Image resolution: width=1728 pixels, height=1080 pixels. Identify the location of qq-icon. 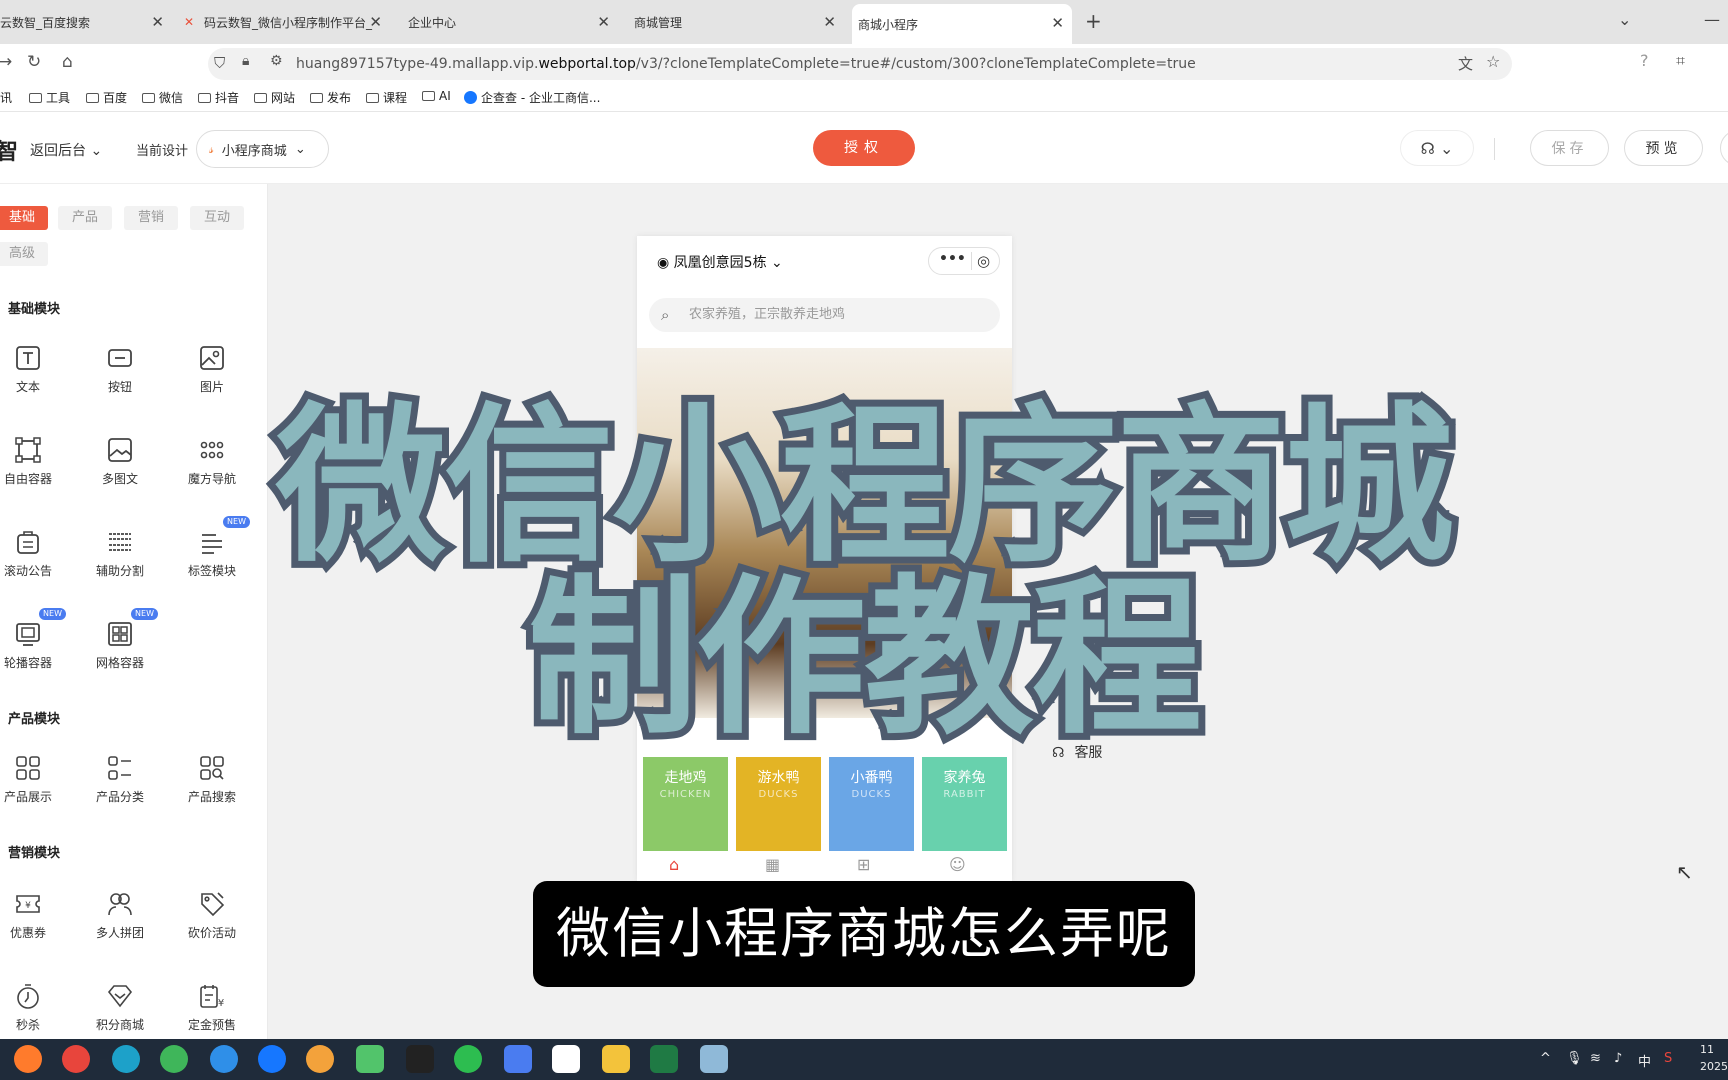
(420, 1059).